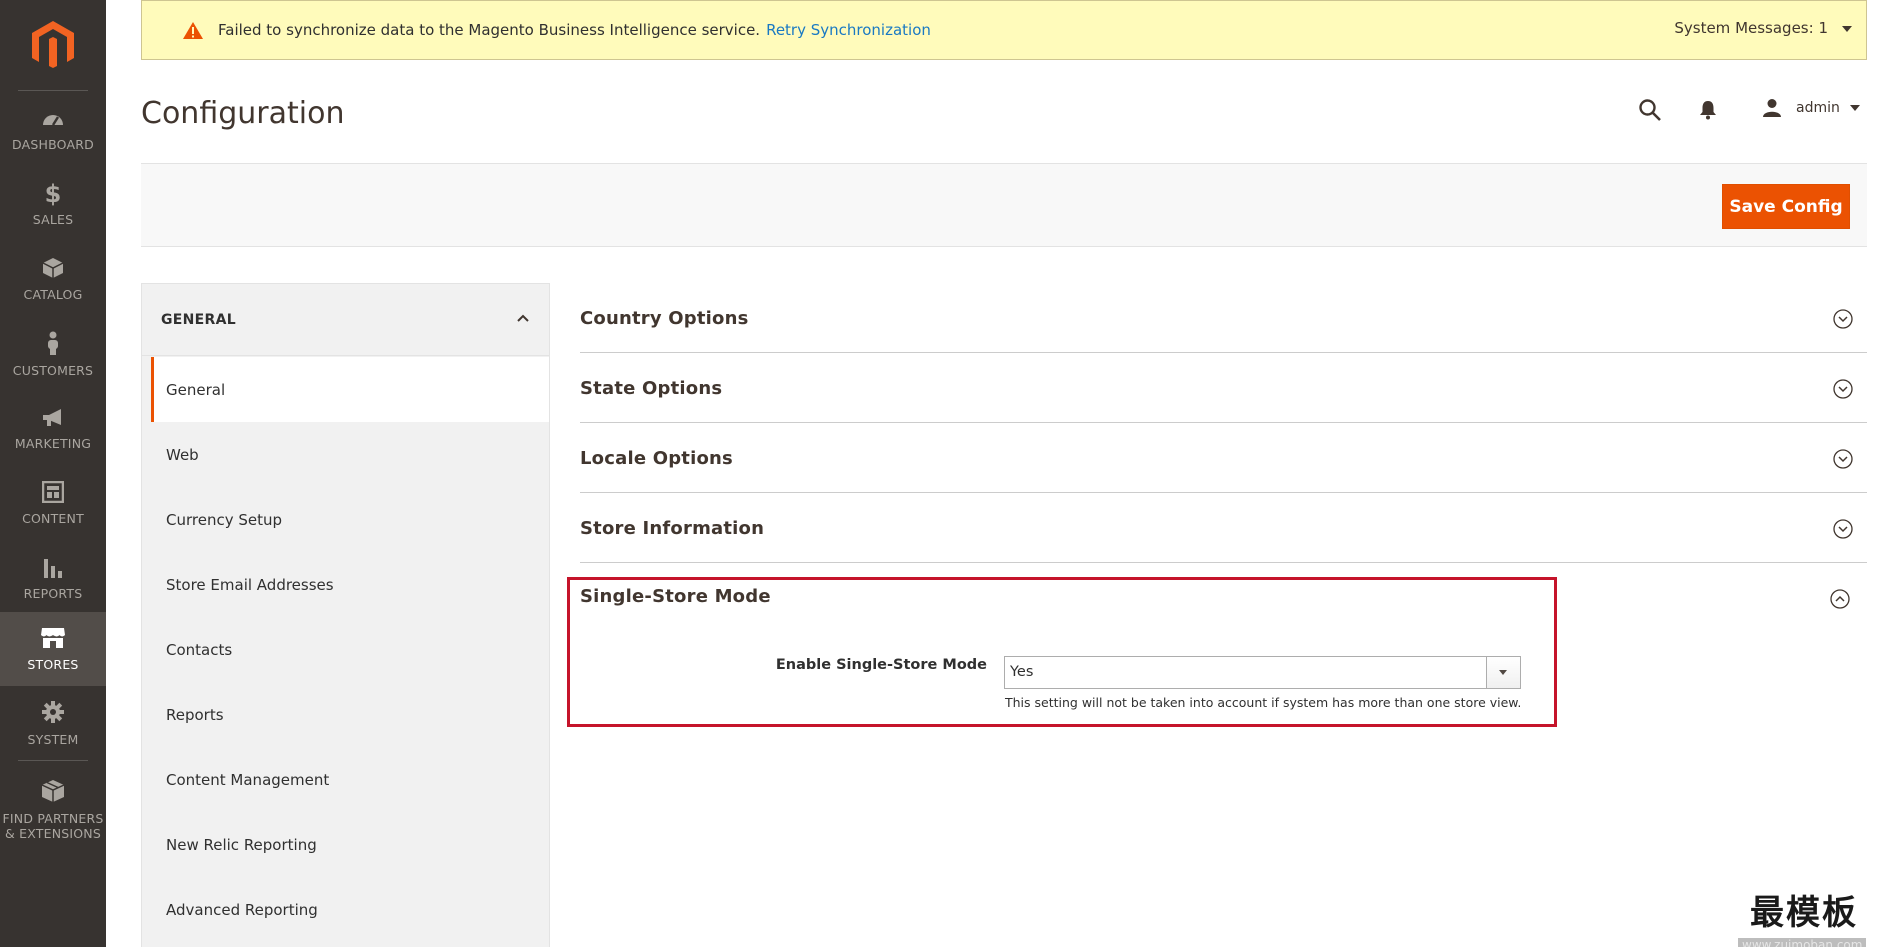 This screenshot has width=1886, height=947. Describe the element at coordinates (52, 417) in the screenshot. I see `megaphone-icon` at that location.